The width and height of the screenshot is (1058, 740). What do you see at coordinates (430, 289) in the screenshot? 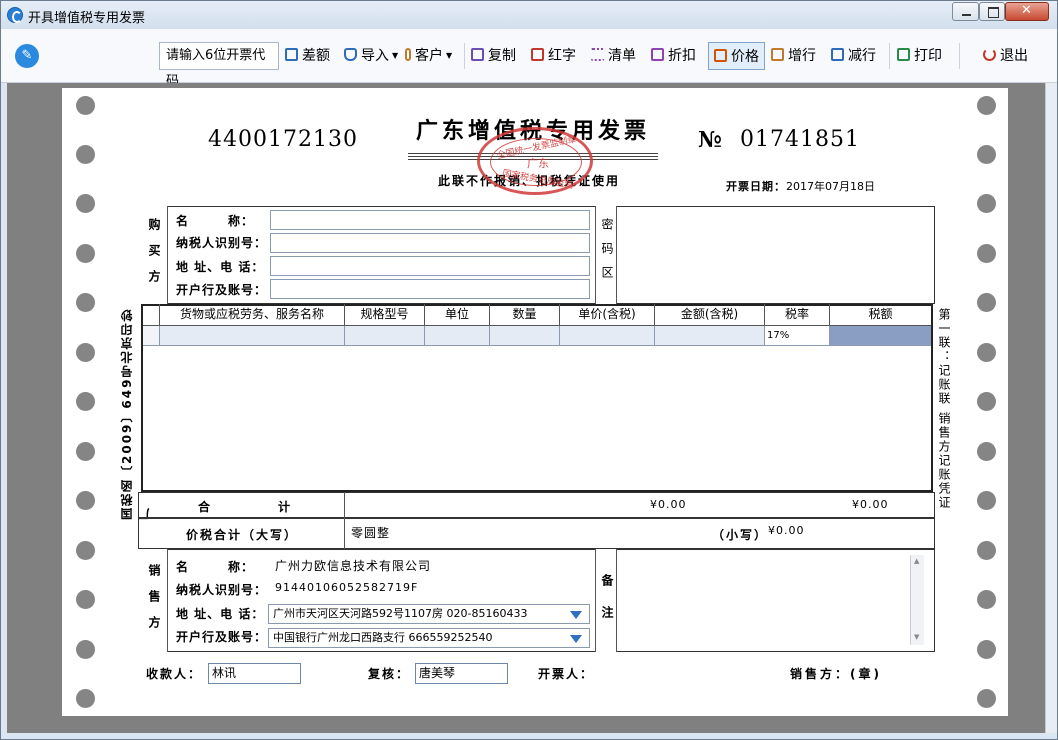
I see `buyer-bank-input` at bounding box center [430, 289].